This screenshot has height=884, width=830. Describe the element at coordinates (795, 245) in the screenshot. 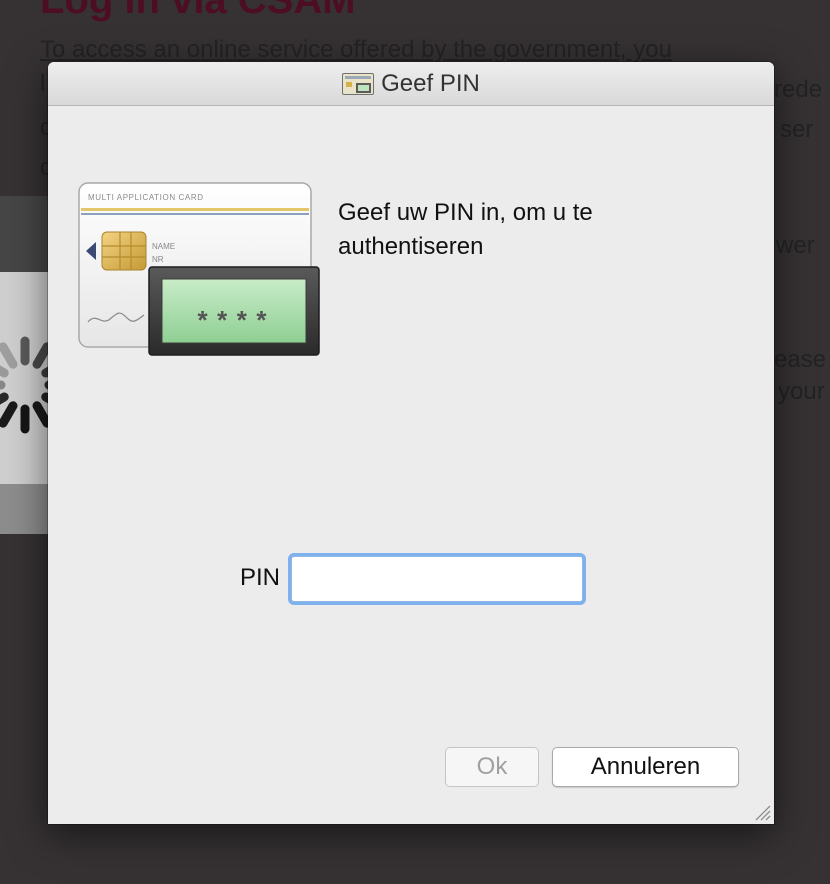

I see `background-text-fragment: wer` at that location.